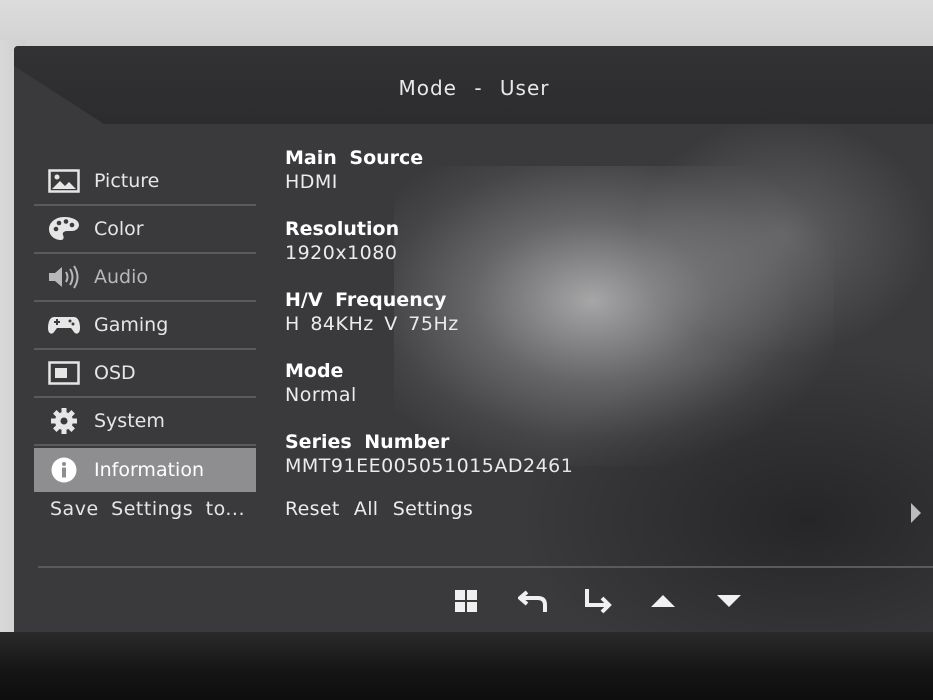 The height and width of the screenshot is (700, 933). Describe the element at coordinates (127, 181) in the screenshot. I see `sidebar-item-label: Picture` at that location.